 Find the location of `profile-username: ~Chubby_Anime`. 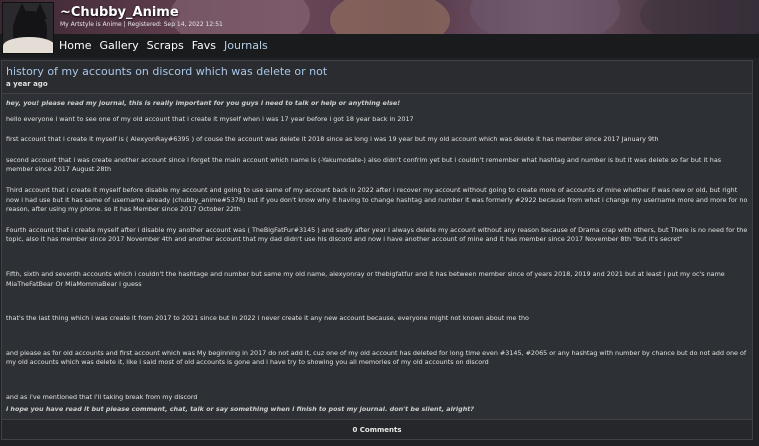

profile-username: ~Chubby_Anime is located at coordinates (119, 12).